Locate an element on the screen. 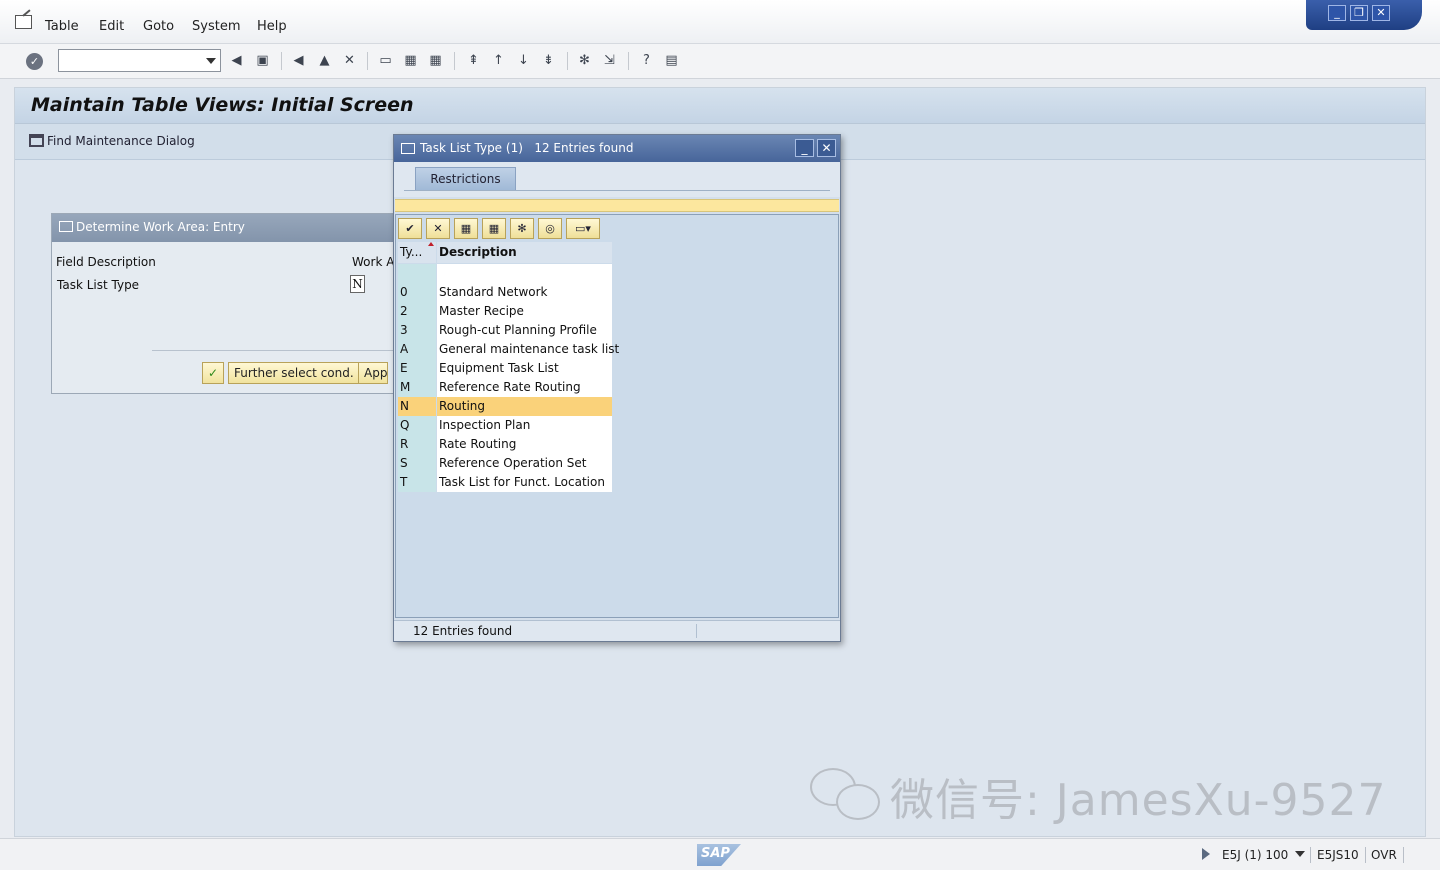 Image resolution: width=1440 pixels, height=870 pixels. type-cell: S is located at coordinates (417, 463).